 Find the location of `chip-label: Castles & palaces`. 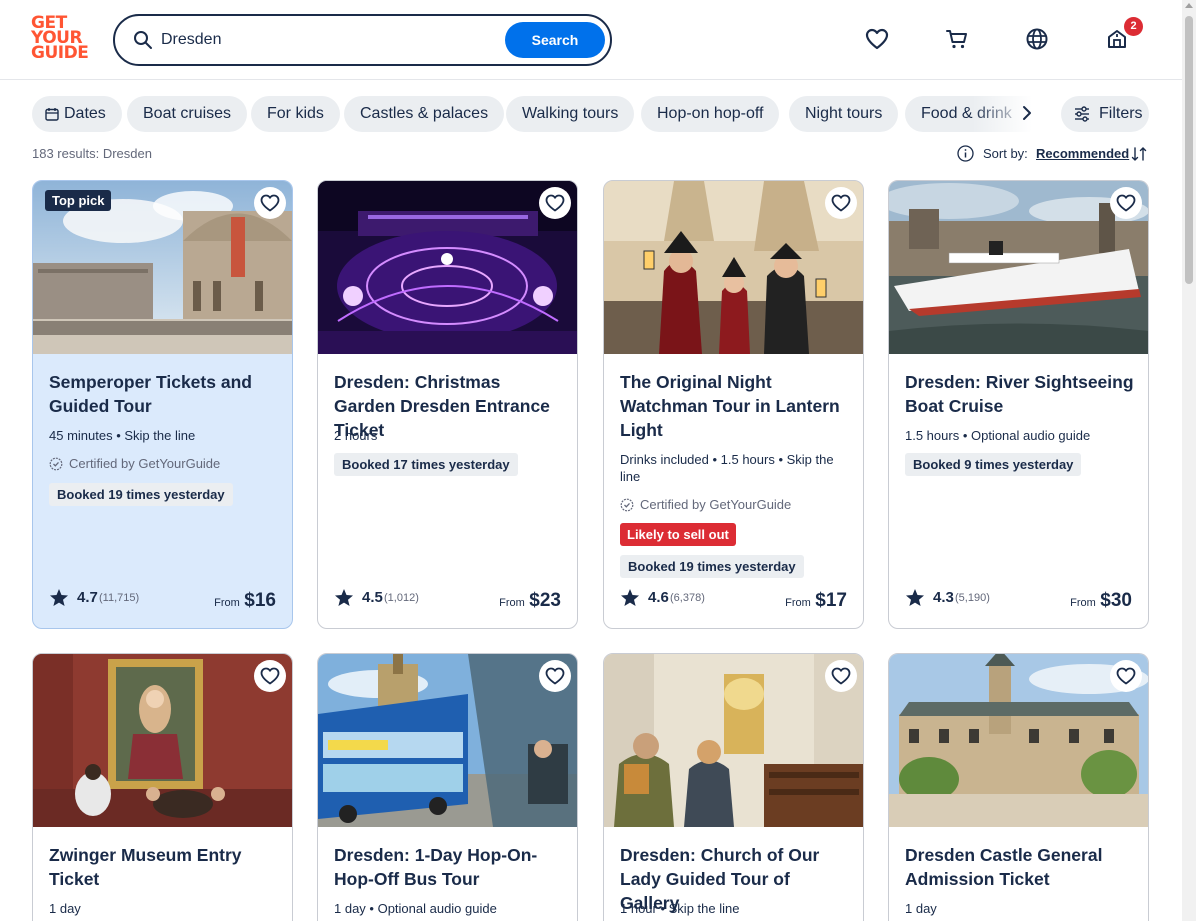

chip-label: Castles & palaces is located at coordinates (424, 113).